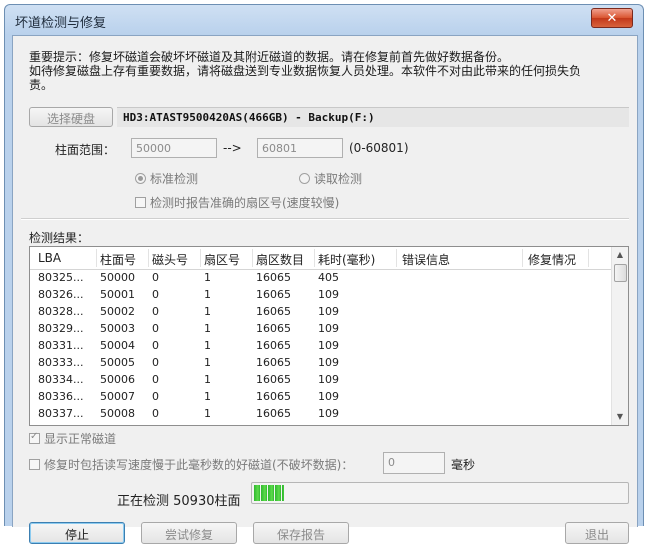 Image resolution: width=650 pixels, height=544 pixels. I want to click on table-row: 80326... 50001 0 1 16065 109, so click(321, 294).